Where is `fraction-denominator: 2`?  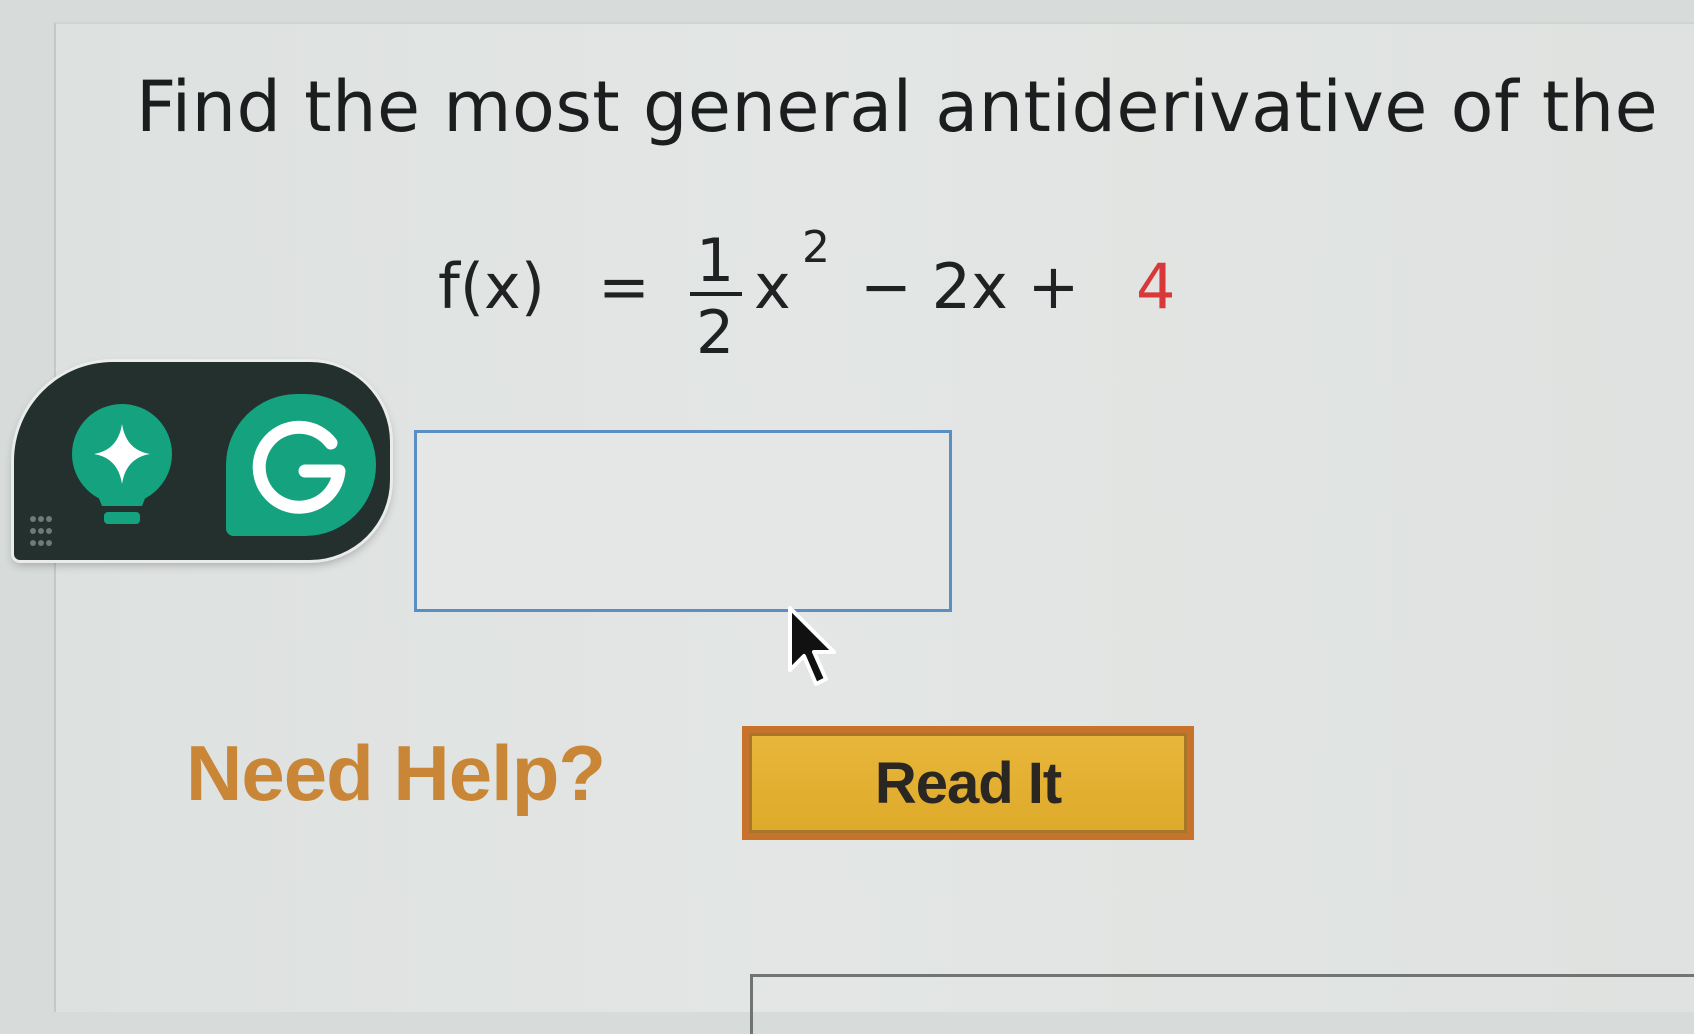 fraction-denominator: 2 is located at coordinates (715, 333).